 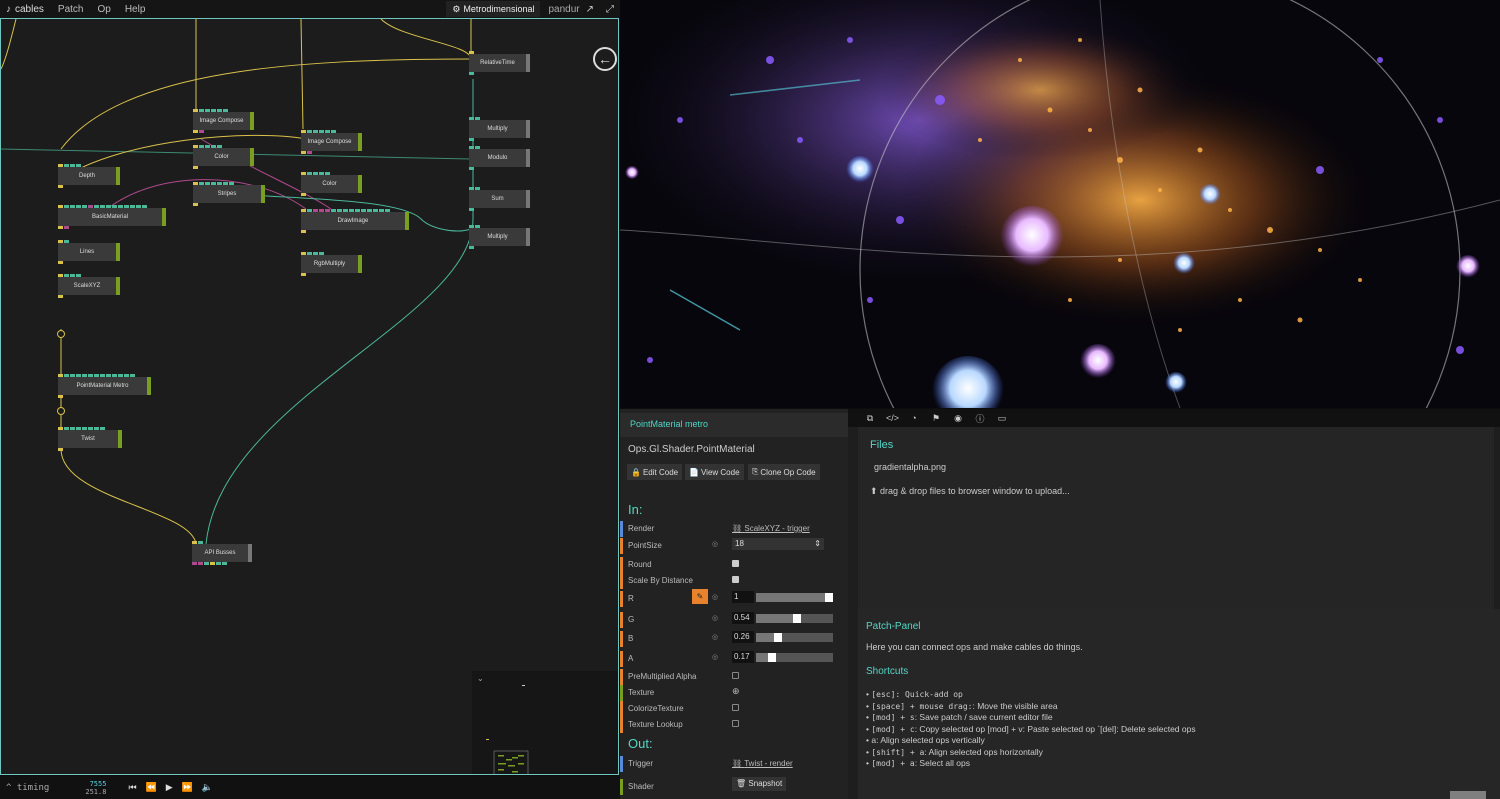 What do you see at coordinates (778, 544) in the screenshot?
I see `pointsize-input: 18 ⇕` at bounding box center [778, 544].